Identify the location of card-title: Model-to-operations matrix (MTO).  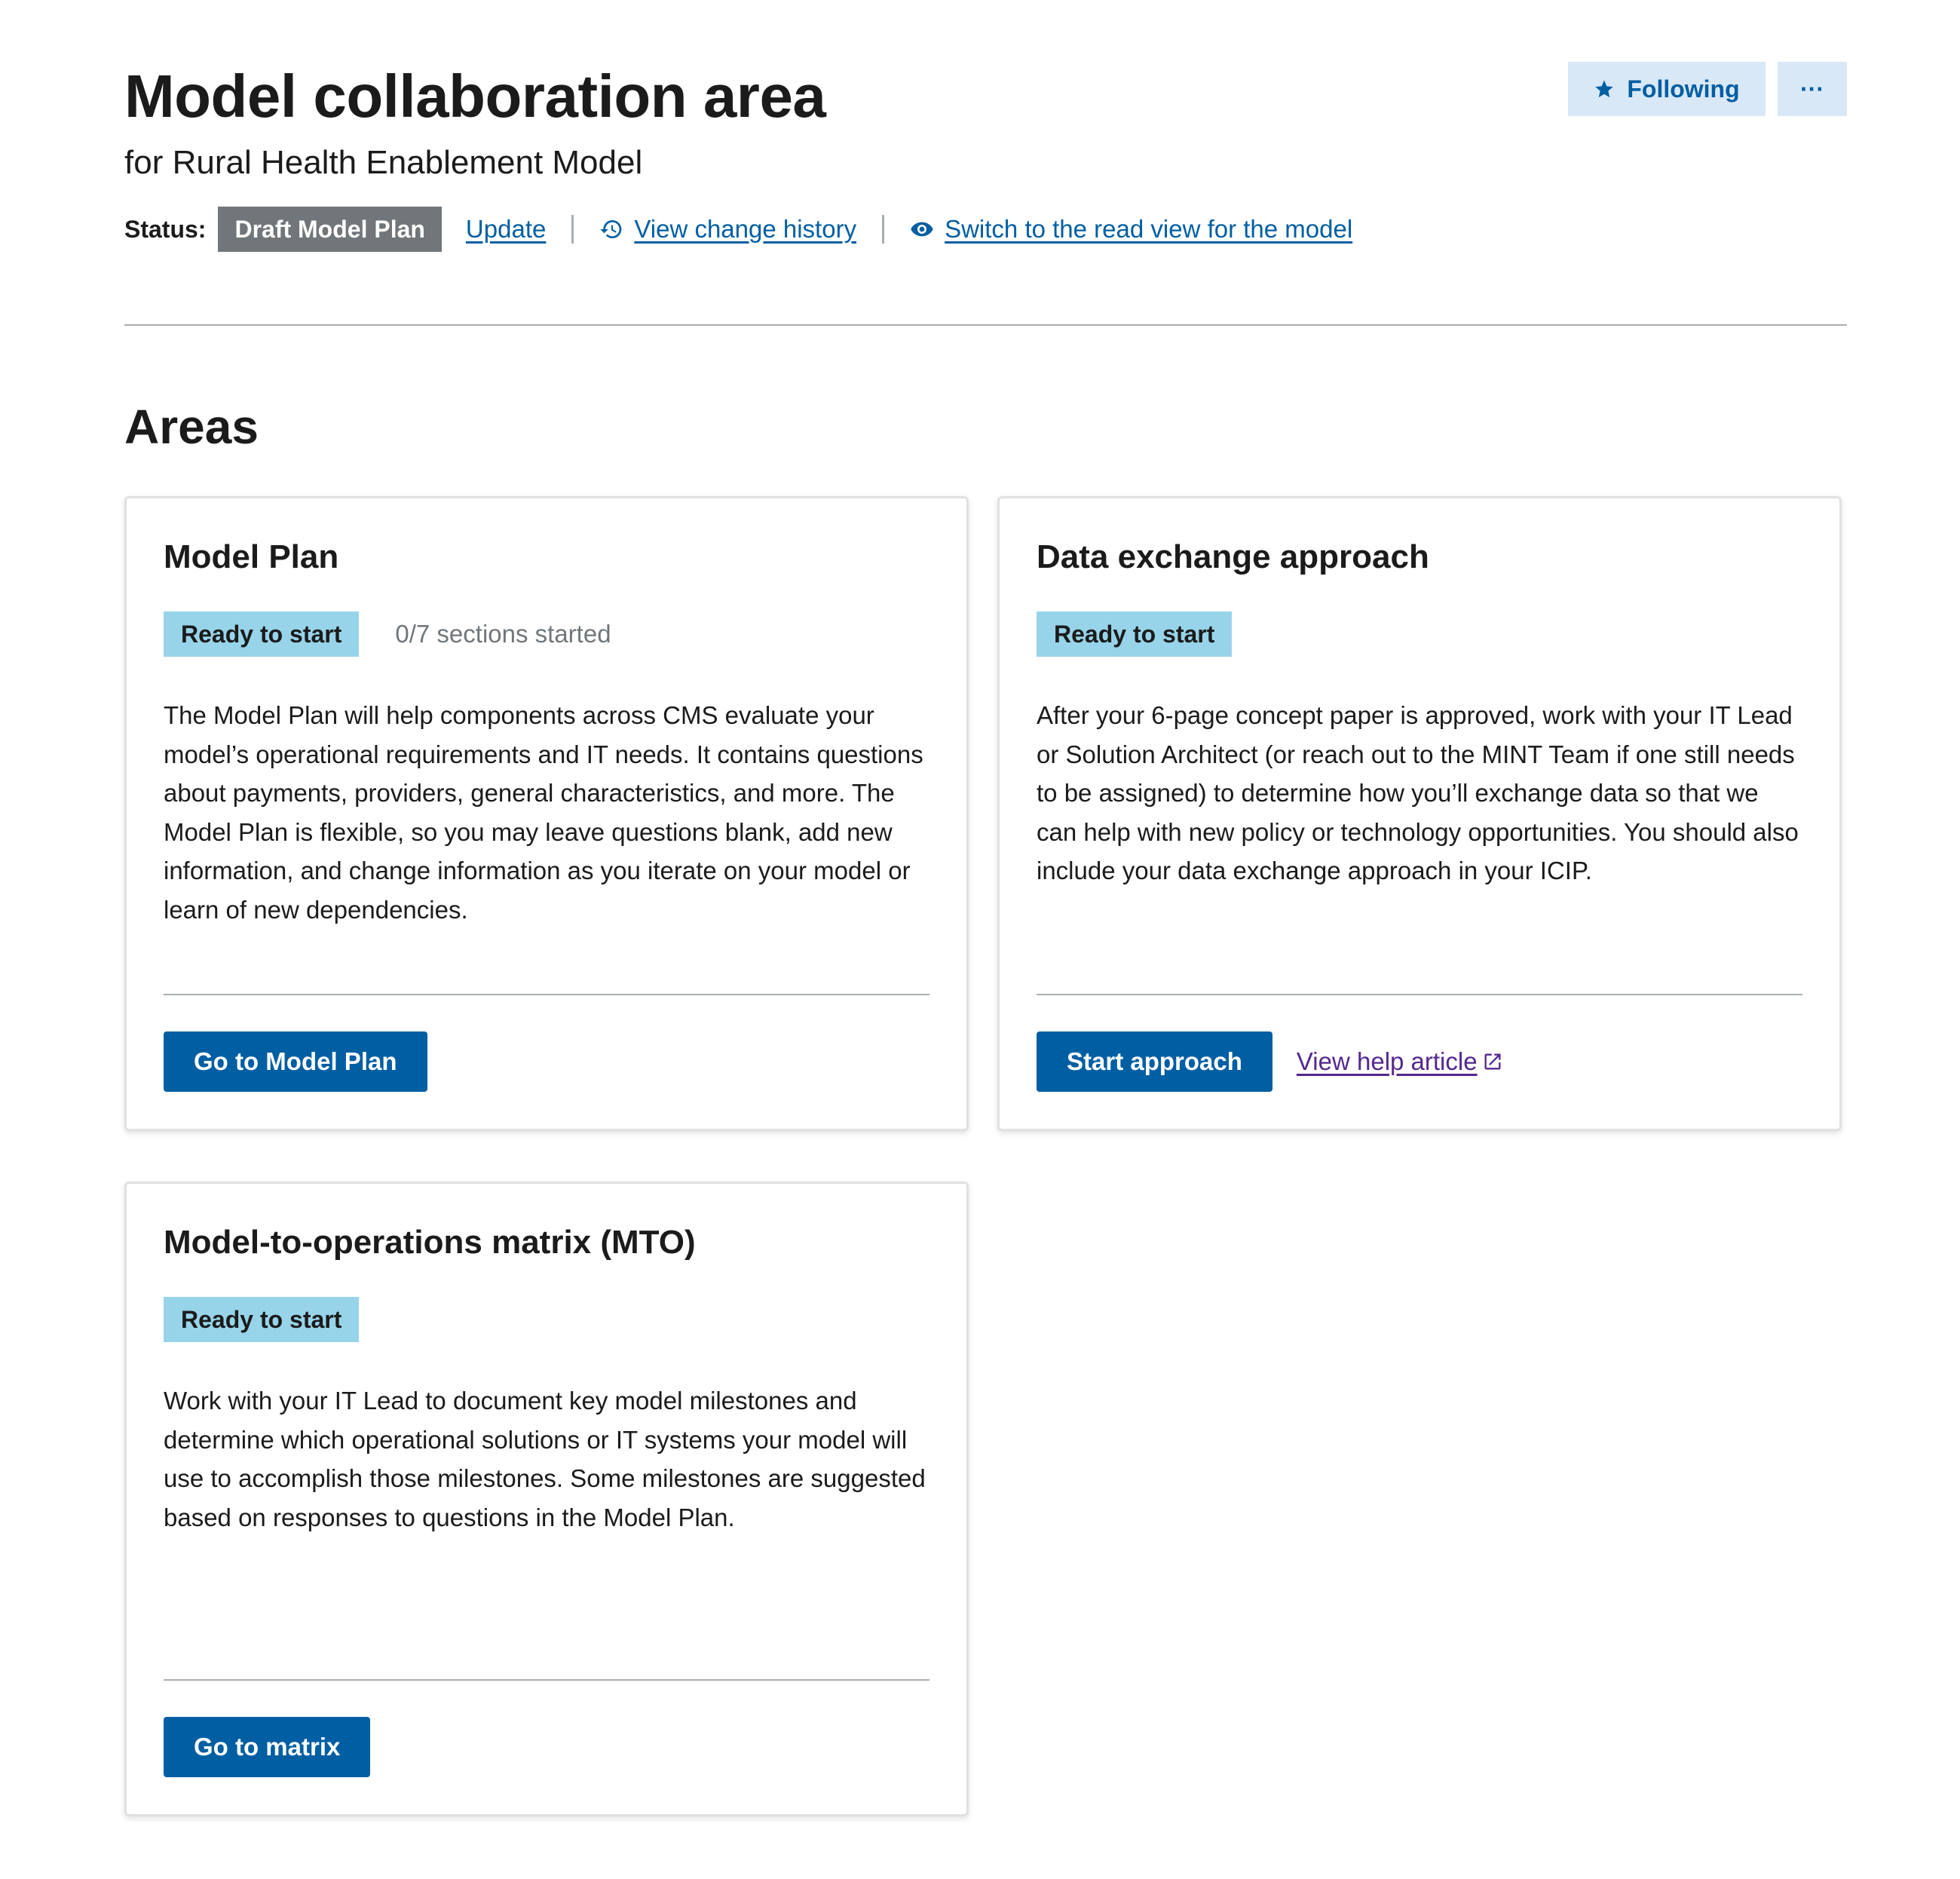
(430, 1243).